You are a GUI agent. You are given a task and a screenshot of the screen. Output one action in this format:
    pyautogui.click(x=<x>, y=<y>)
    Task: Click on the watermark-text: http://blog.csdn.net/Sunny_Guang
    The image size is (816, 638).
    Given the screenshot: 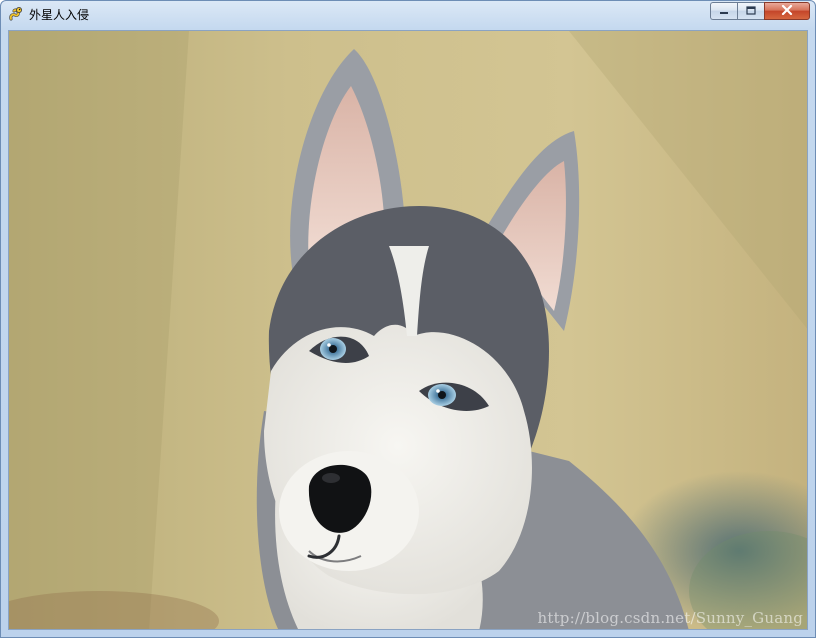 What is the action you would take?
    pyautogui.click(x=670, y=618)
    